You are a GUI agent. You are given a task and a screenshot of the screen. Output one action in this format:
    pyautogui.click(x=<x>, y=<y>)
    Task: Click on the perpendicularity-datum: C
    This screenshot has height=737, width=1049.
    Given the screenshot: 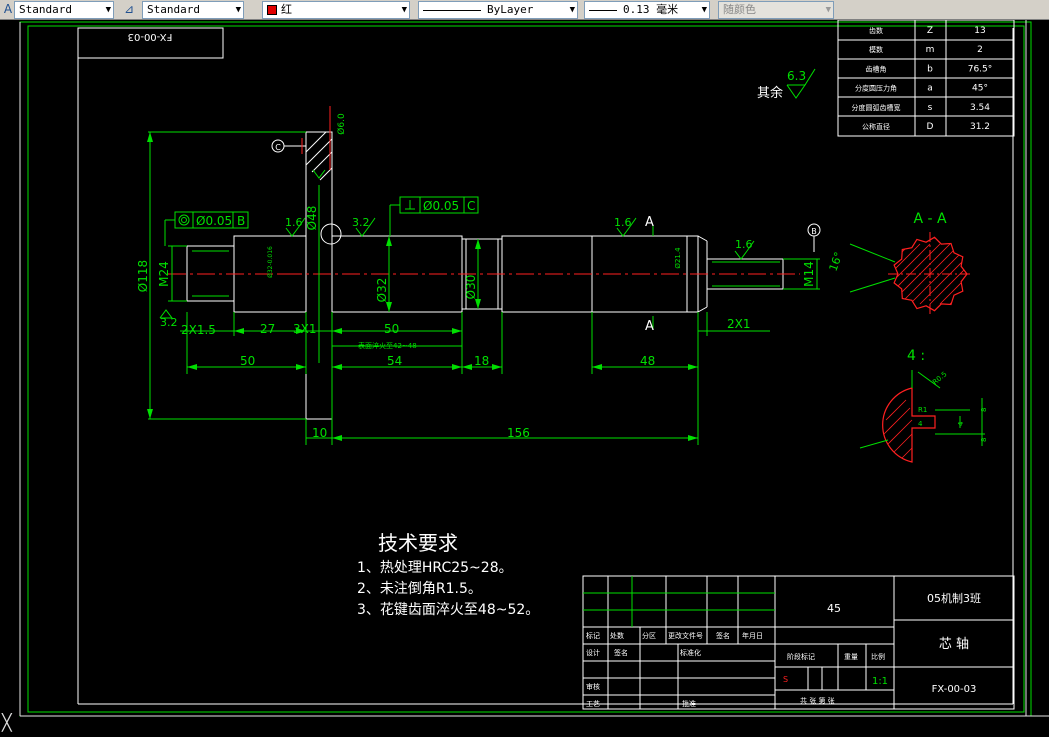 What is the action you would take?
    pyautogui.click(x=471, y=206)
    